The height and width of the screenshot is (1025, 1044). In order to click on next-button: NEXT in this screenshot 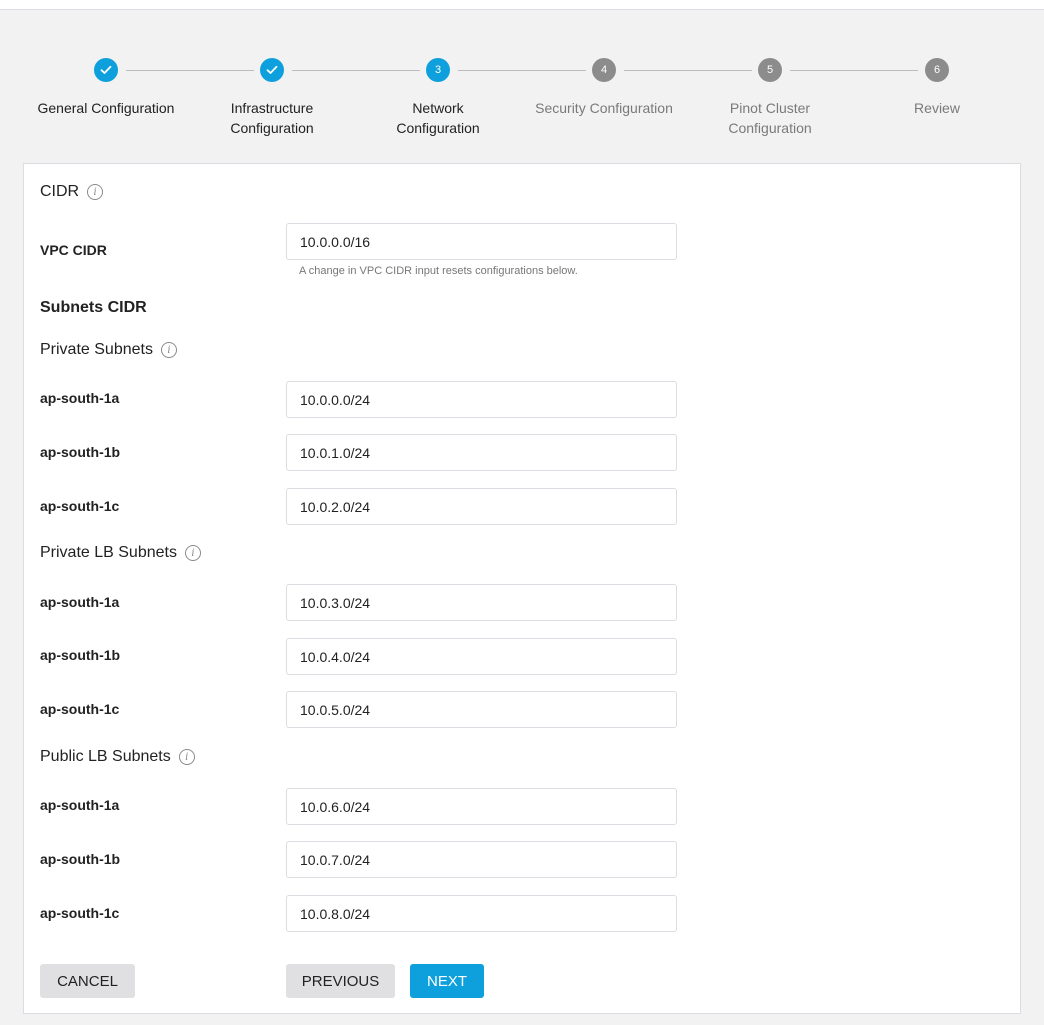, I will do `click(447, 981)`.